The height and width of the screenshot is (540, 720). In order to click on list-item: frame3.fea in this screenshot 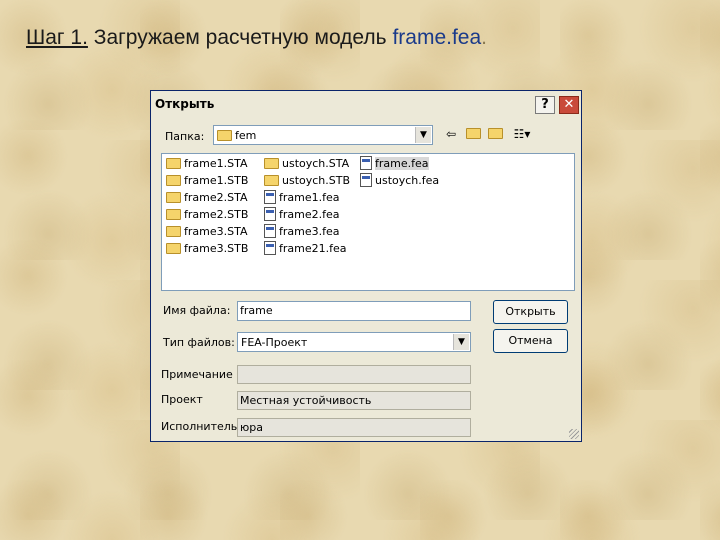, I will do `click(302, 232)`.